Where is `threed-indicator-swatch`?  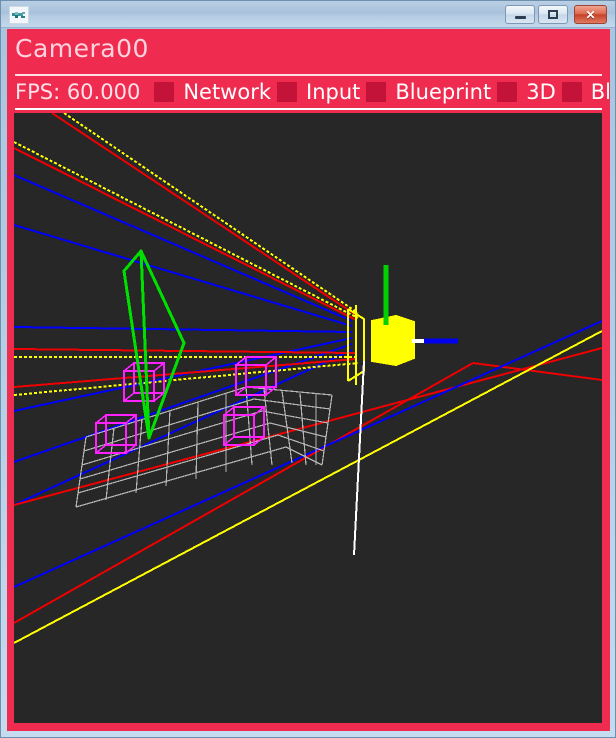
threed-indicator-swatch is located at coordinates (507, 92).